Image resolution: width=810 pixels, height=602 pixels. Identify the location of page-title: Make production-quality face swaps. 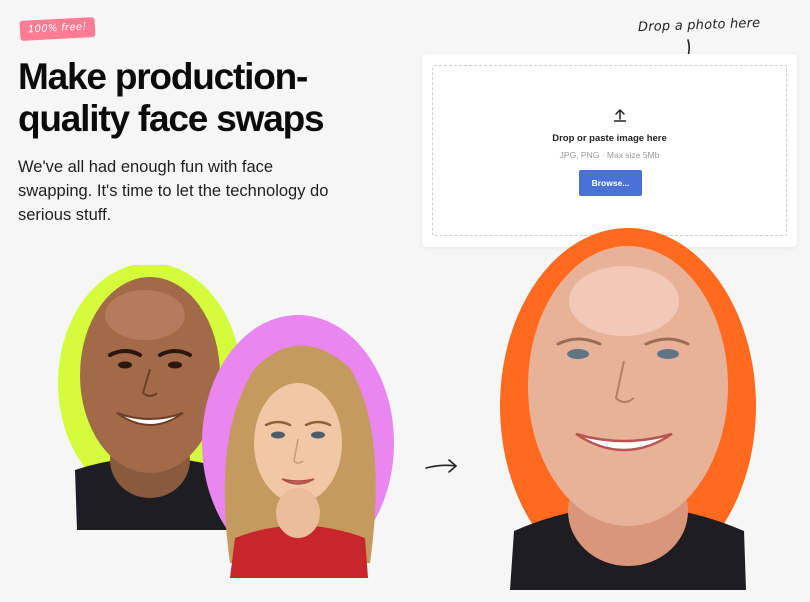
(171, 97).